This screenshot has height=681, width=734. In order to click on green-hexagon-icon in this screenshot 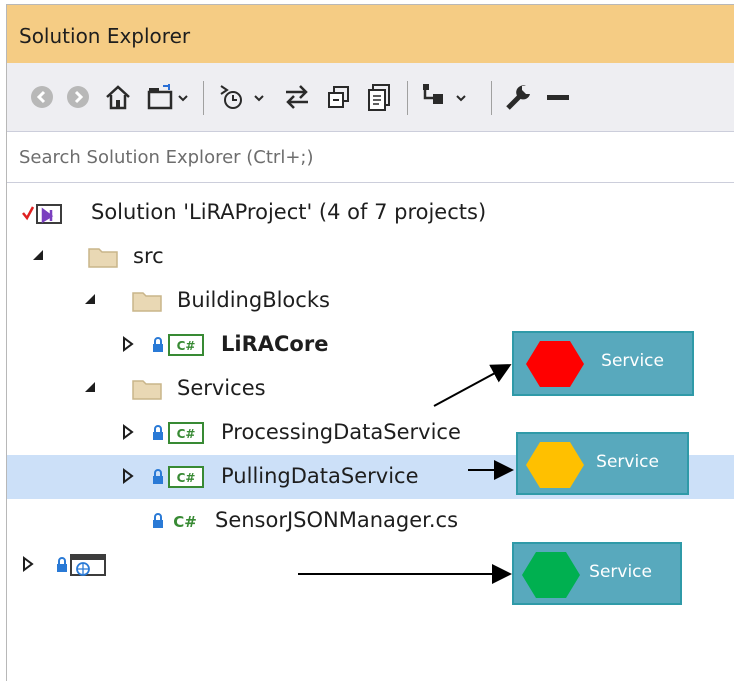, I will do `click(551, 575)`.